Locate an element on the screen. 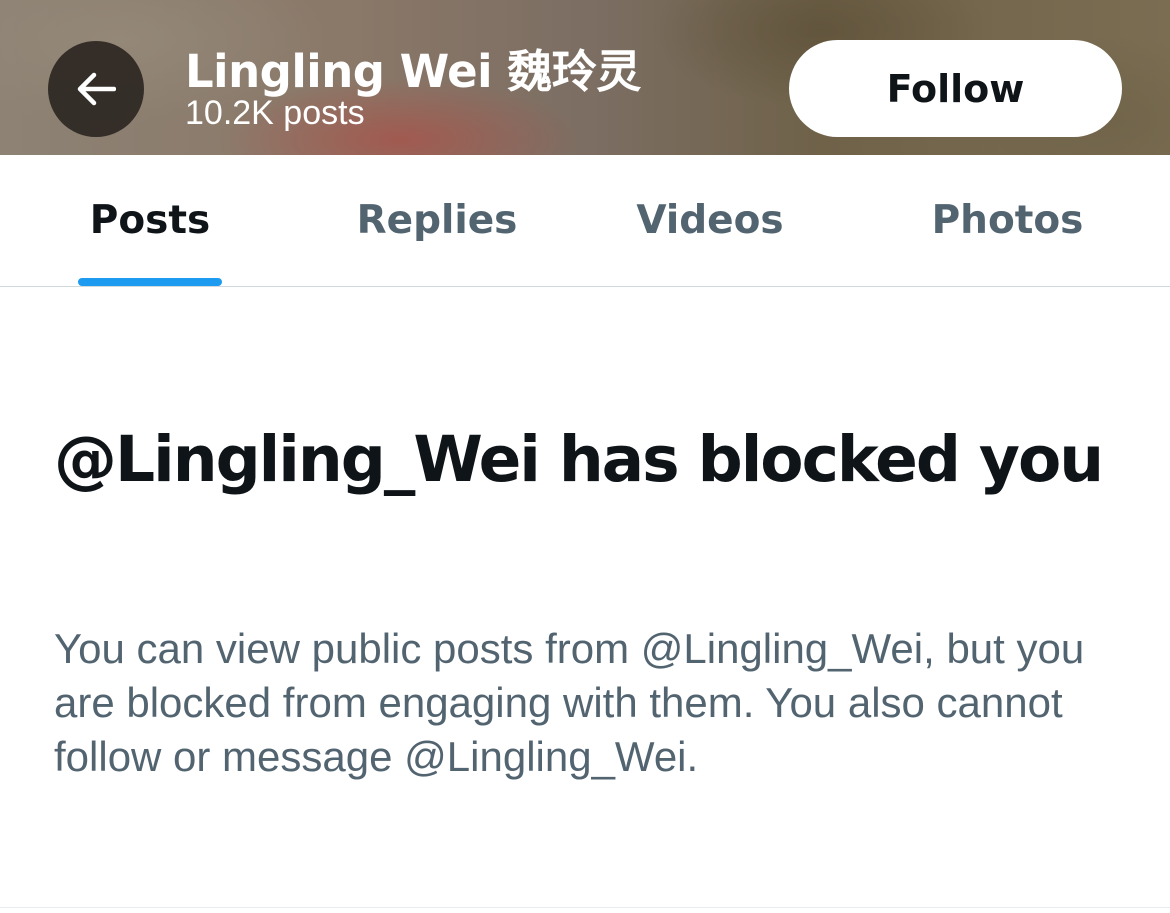  display-name: Lingling Wei 魏玲灵 is located at coordinates (413, 71).